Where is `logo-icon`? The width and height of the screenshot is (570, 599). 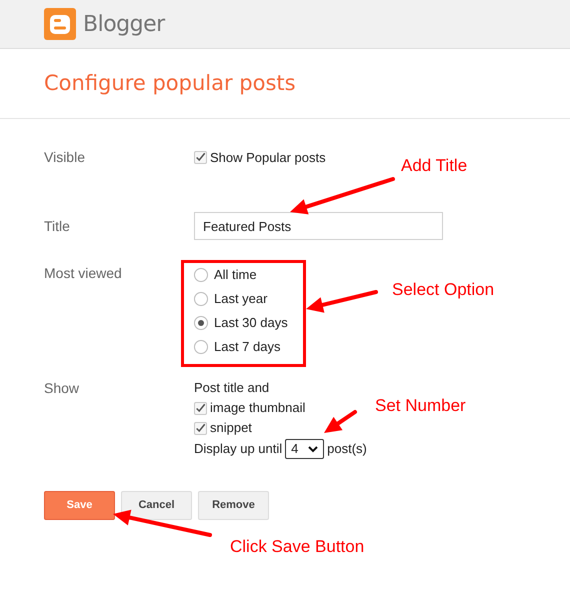 logo-icon is located at coordinates (60, 24).